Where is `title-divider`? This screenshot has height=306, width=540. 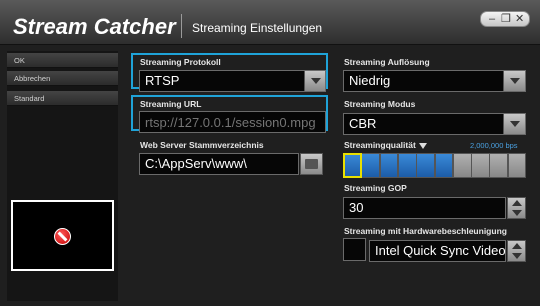
title-divider is located at coordinates (181, 26).